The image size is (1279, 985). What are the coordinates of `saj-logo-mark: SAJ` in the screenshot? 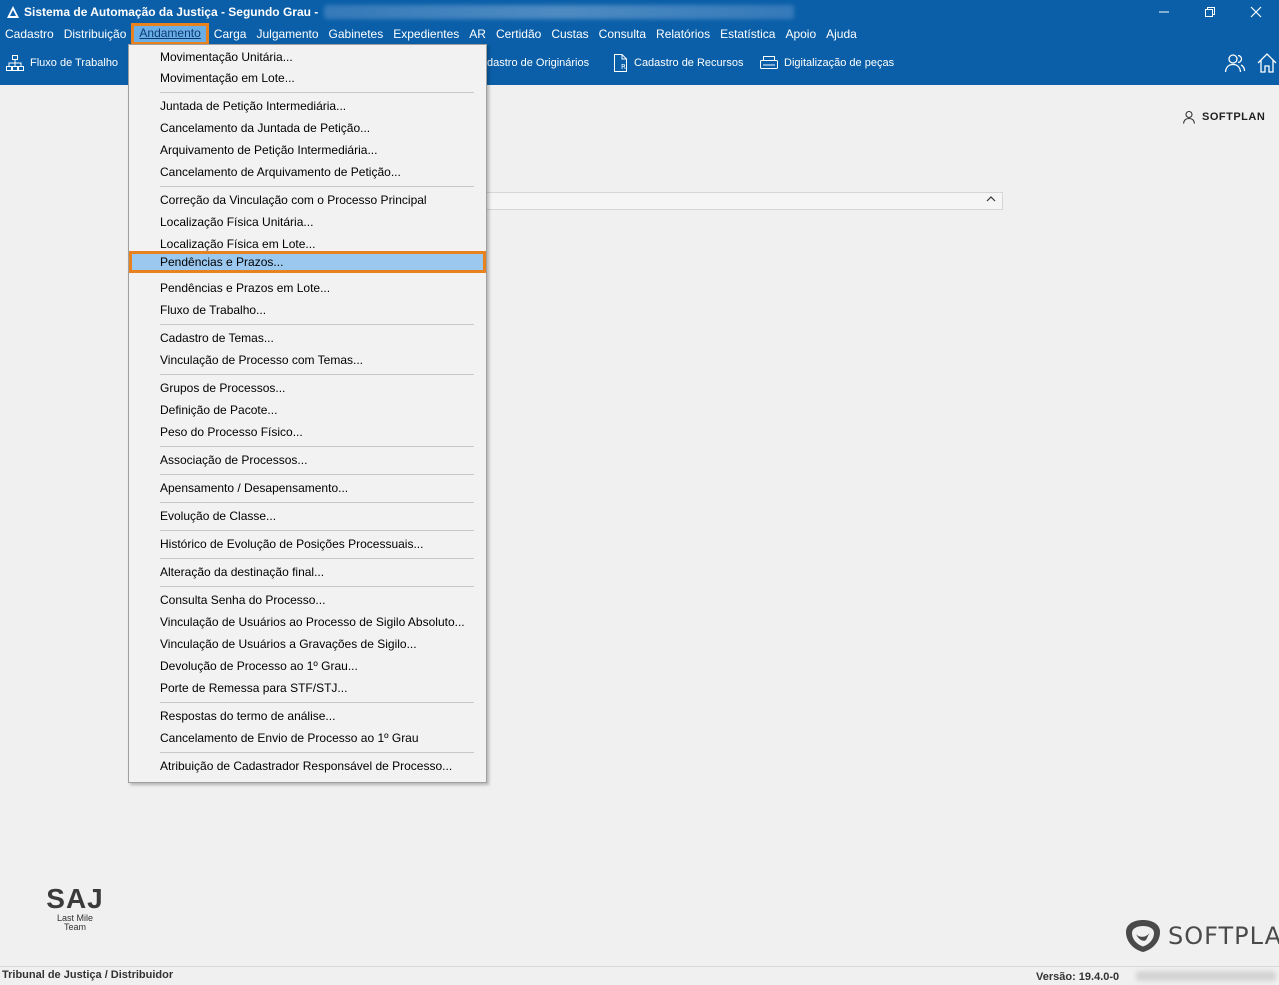 It's located at (75, 898).